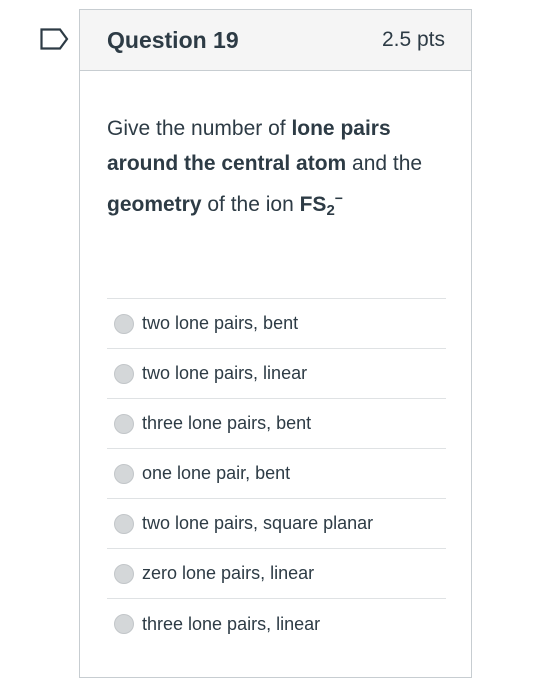  What do you see at coordinates (199, 128) in the screenshot?
I see `question-text-part: Give the number of` at bounding box center [199, 128].